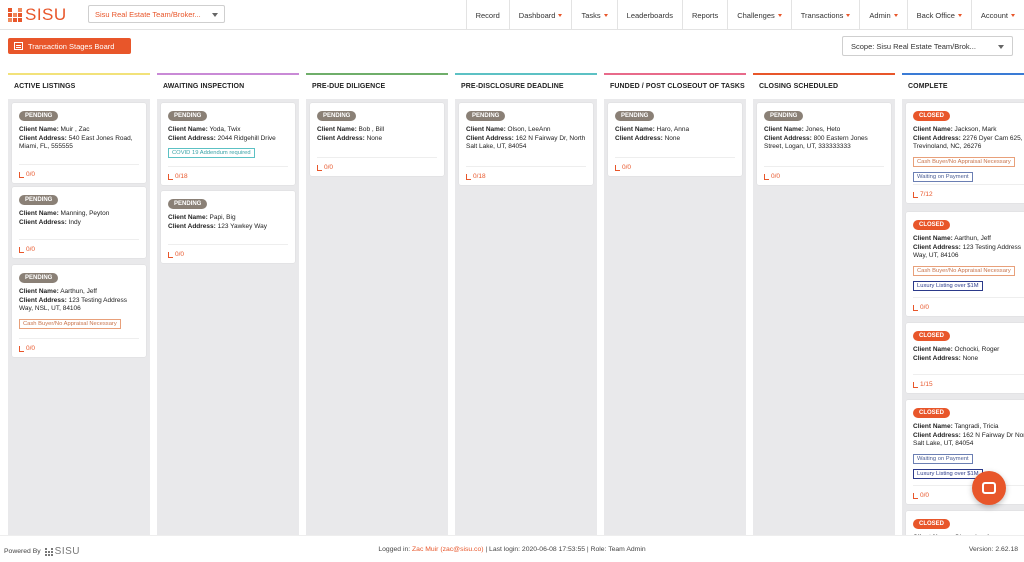 This screenshot has width=1024, height=562. What do you see at coordinates (487, 15) in the screenshot?
I see `nav-item-record: Record` at bounding box center [487, 15].